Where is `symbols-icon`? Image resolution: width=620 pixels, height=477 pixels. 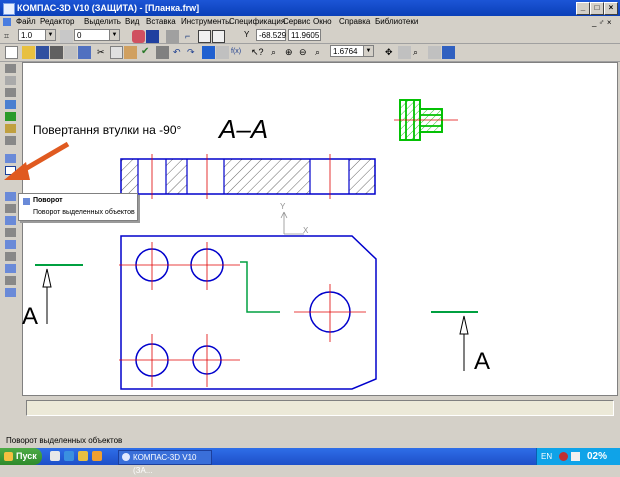 symbols-icon is located at coordinates (10, 92).